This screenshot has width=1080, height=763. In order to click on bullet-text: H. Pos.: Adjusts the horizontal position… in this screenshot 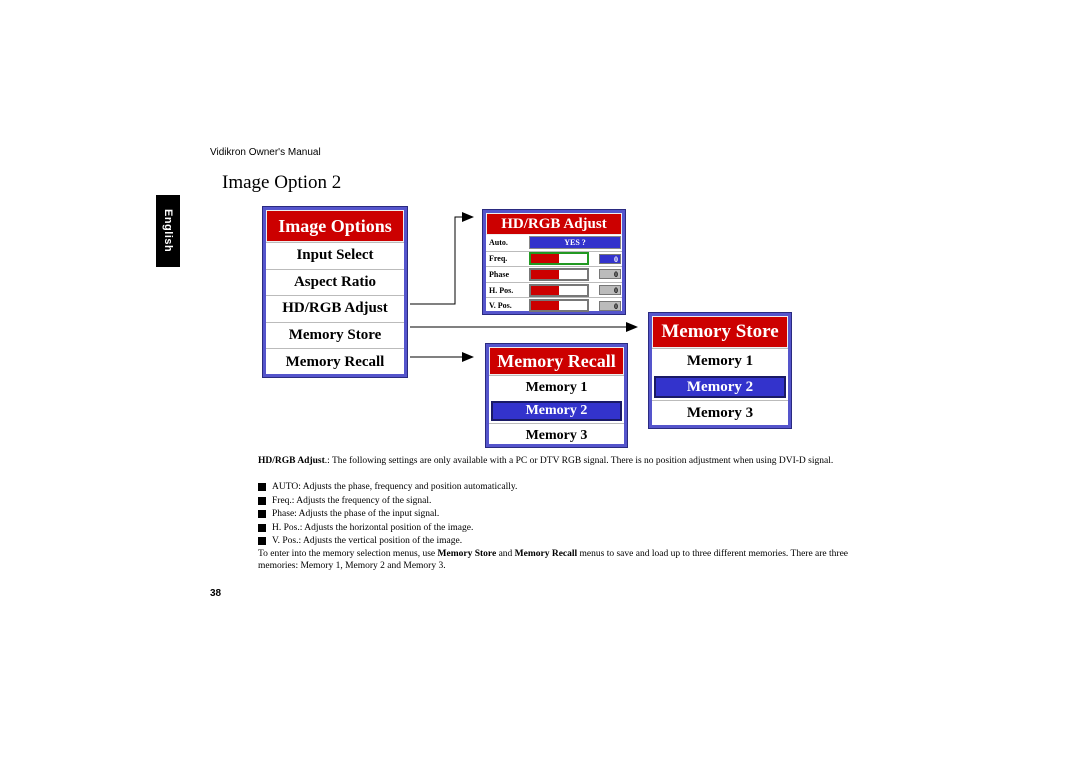, I will do `click(373, 527)`.